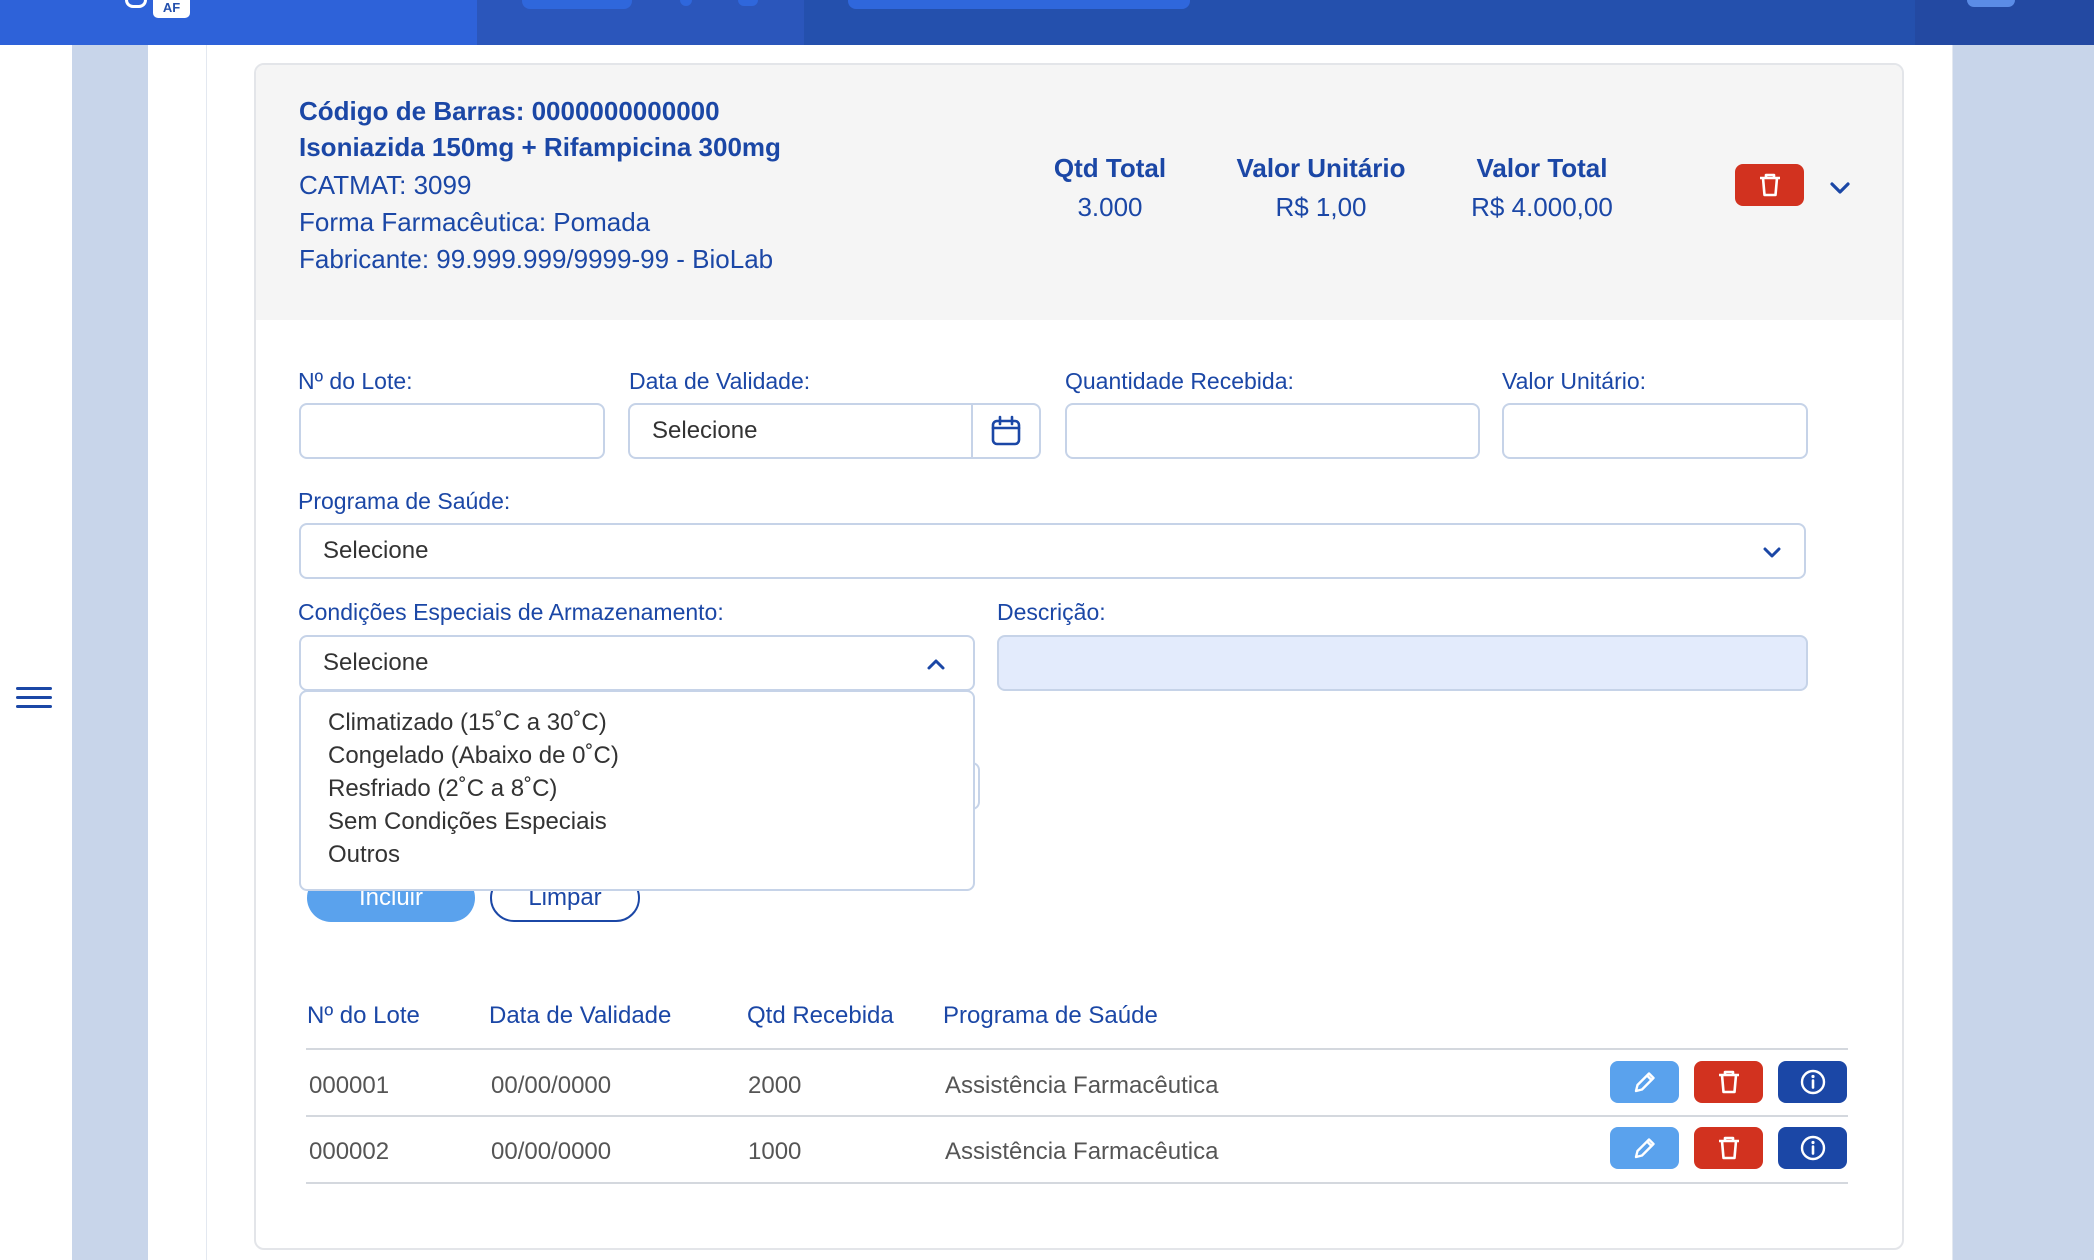 The width and height of the screenshot is (2094, 1260). Describe the element at coordinates (637, 722) in the screenshot. I see `condicoes-option: Climatizado (15˚C a 30˚C)` at that location.